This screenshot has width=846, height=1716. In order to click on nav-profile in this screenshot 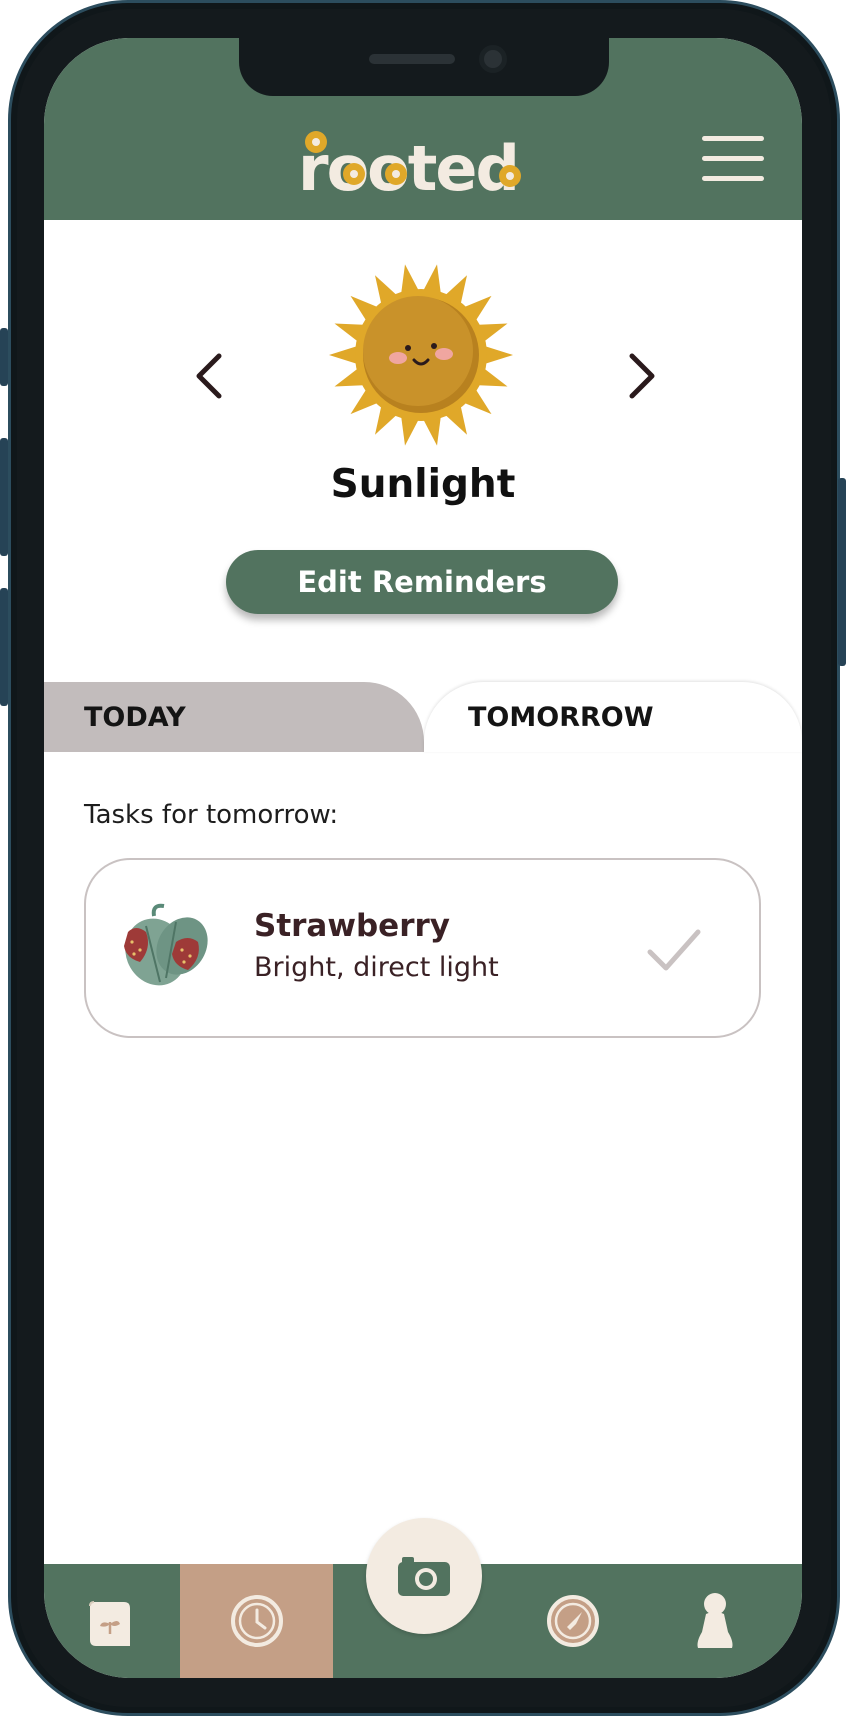, I will do `click(723, 1621)`.